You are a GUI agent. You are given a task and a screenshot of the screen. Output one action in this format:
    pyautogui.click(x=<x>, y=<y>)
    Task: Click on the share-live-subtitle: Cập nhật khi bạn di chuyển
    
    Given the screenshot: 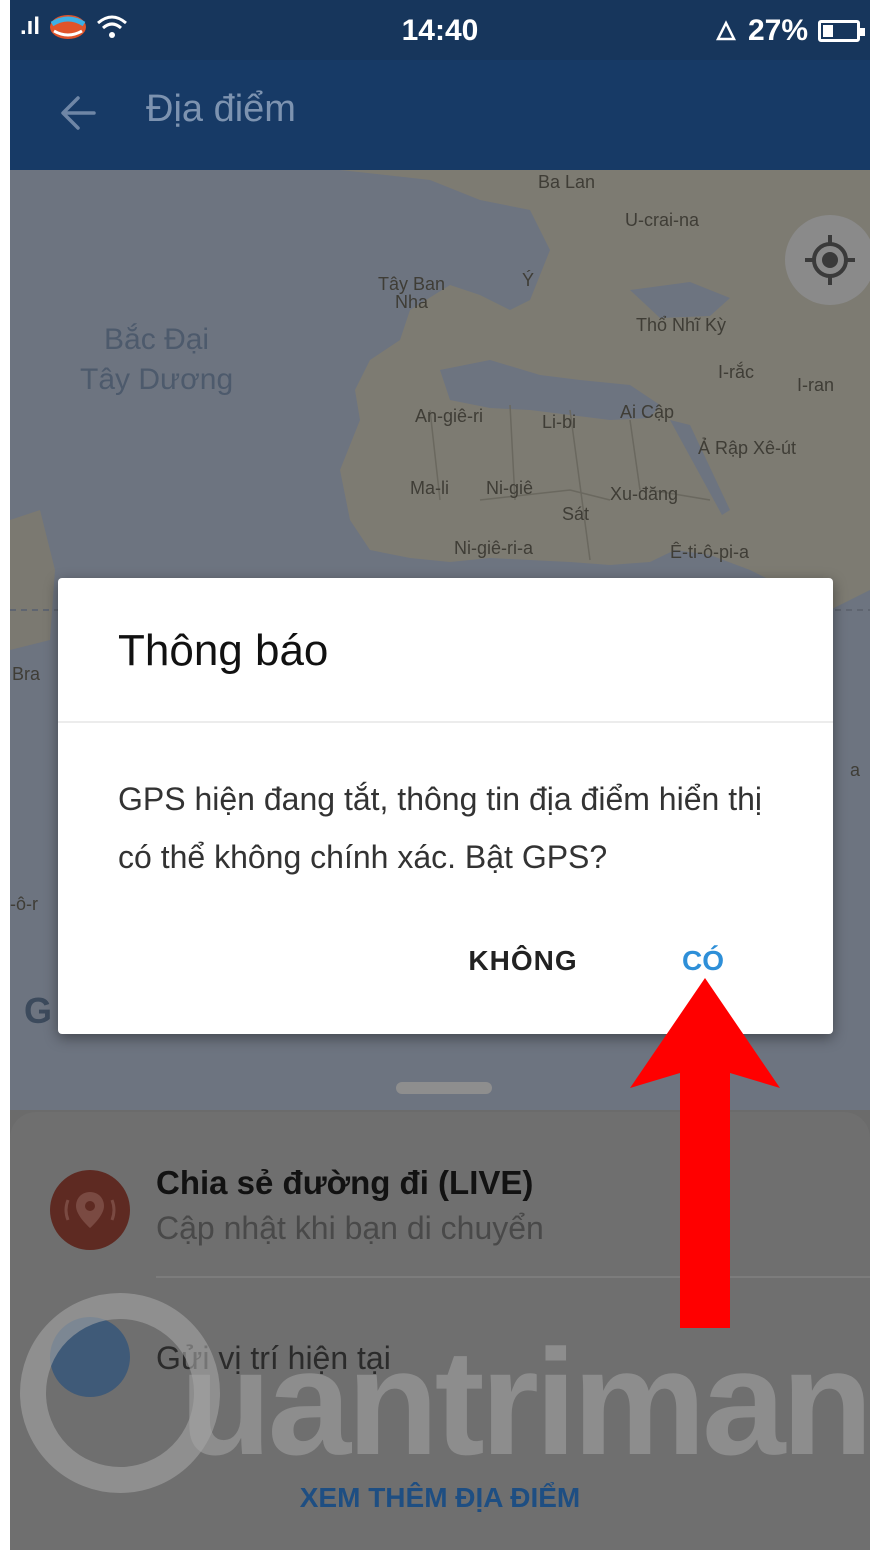 What is the action you would take?
    pyautogui.click(x=350, y=1228)
    